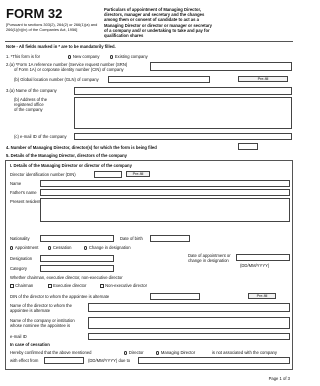  Describe the element at coordinates (30, 310) in the screenshot. I see `name-alternate-label-2: appointee is alternate` at that location.